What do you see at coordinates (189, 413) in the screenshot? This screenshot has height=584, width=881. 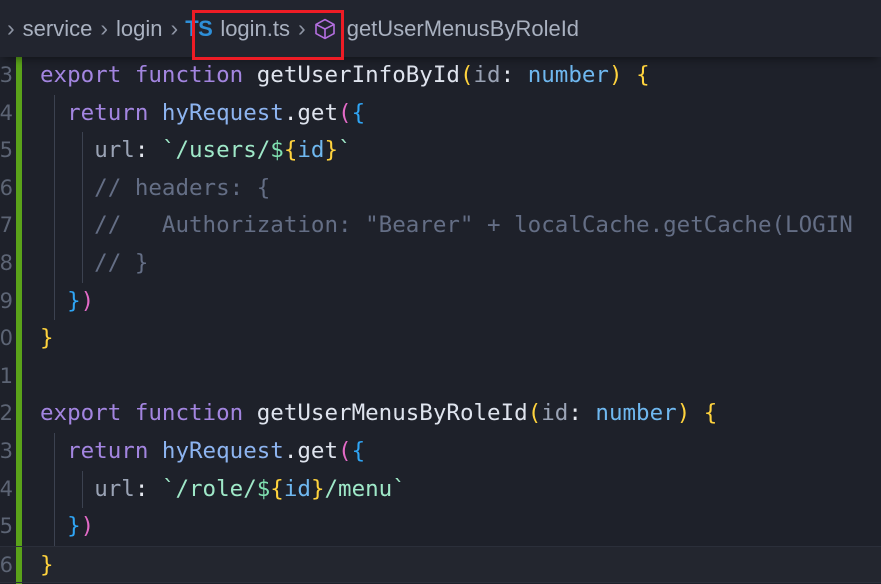 I see `code-token: function` at bounding box center [189, 413].